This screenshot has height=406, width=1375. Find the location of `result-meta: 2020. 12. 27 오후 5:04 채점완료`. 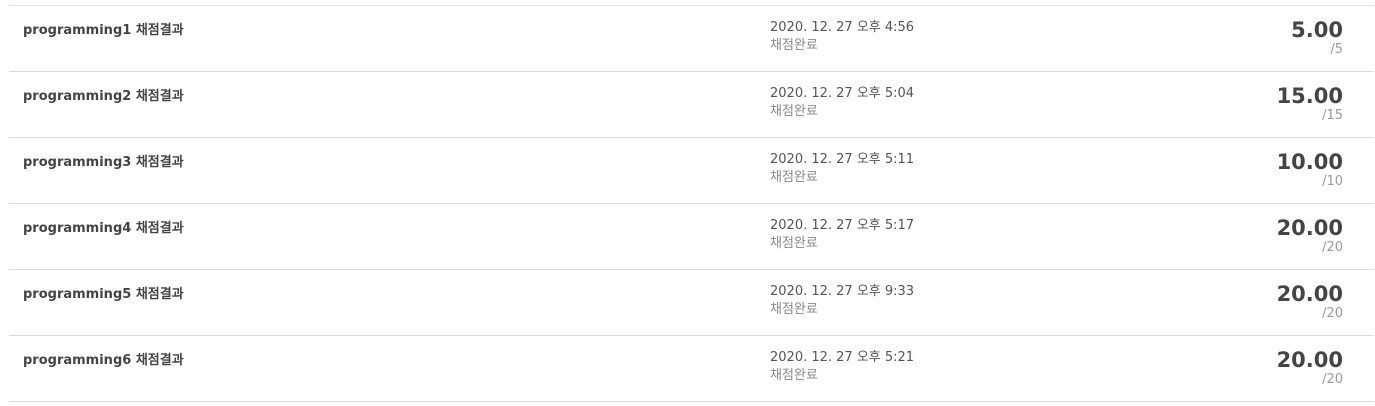

result-meta: 2020. 12. 27 오후 5:04 채점완료 is located at coordinates (842, 103).